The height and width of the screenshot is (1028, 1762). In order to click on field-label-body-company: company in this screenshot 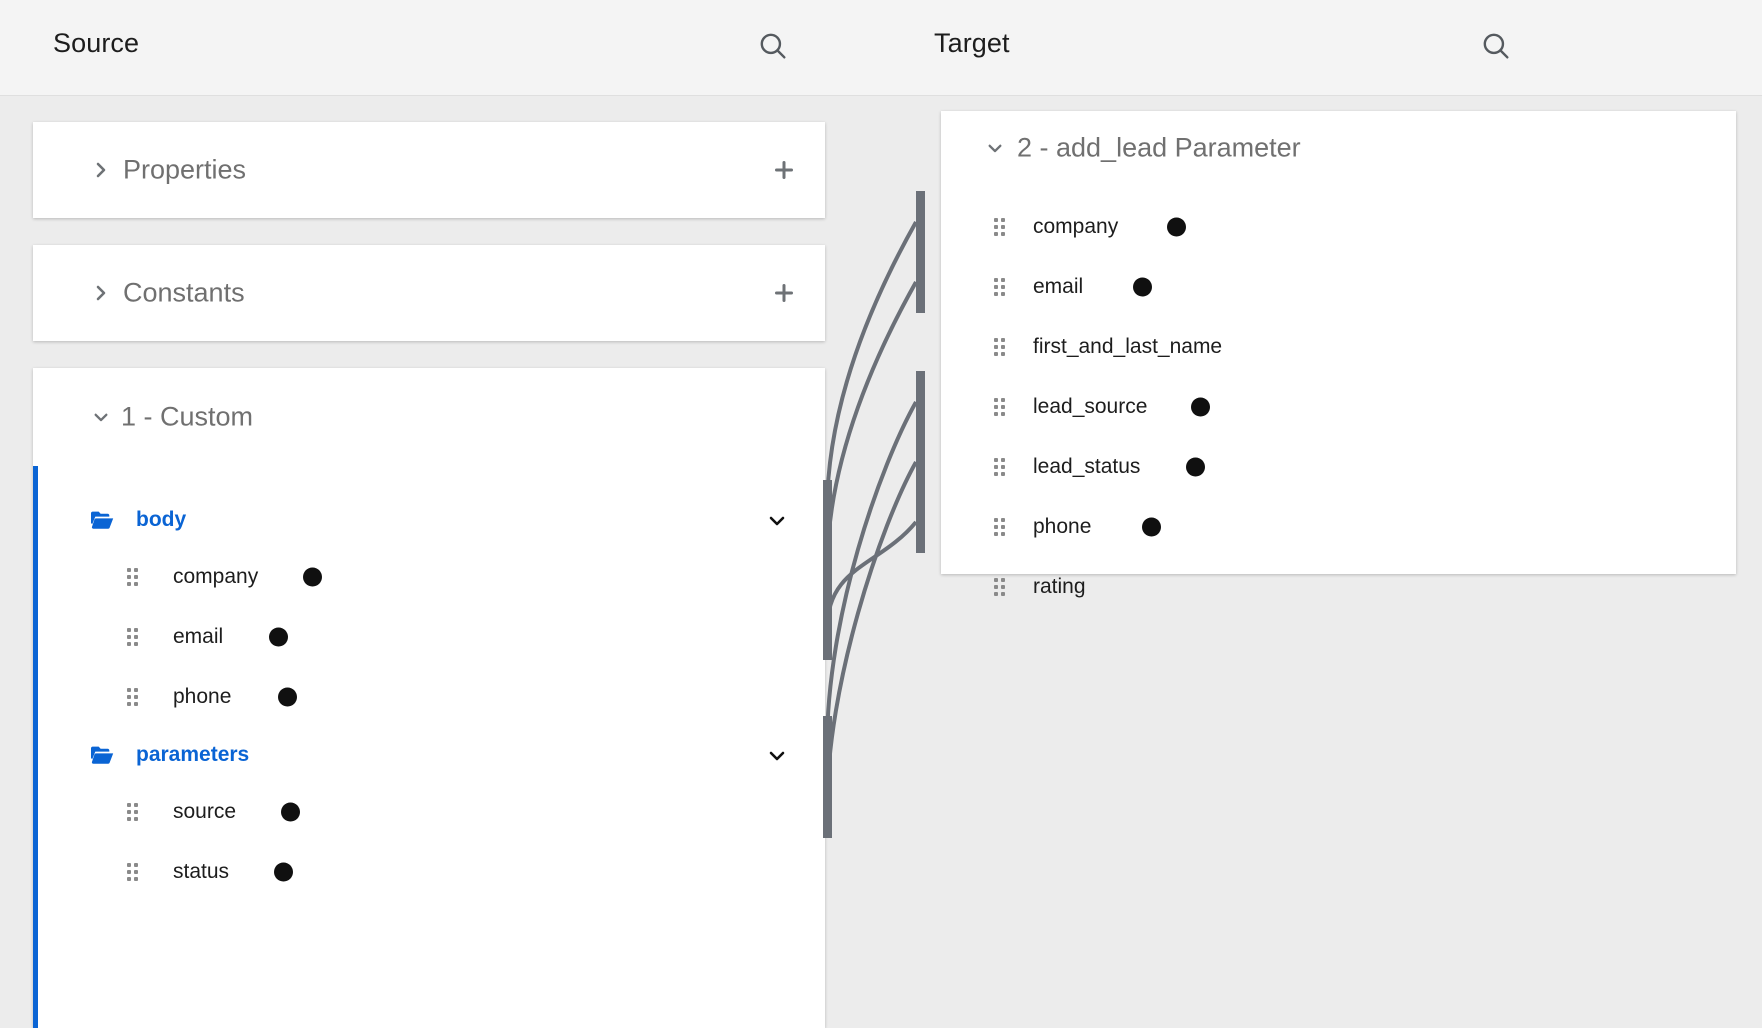, I will do `click(216, 576)`.